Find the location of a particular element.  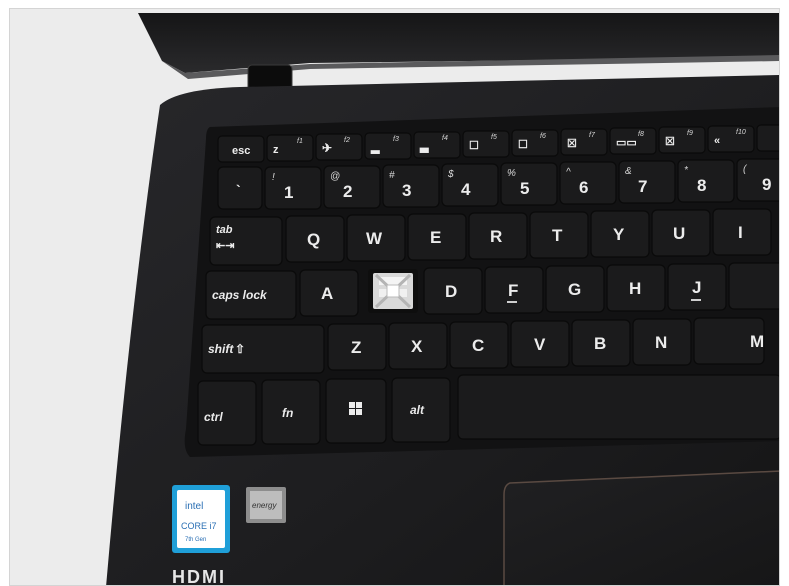

key-grave-label: ` is located at coordinates (238, 190).